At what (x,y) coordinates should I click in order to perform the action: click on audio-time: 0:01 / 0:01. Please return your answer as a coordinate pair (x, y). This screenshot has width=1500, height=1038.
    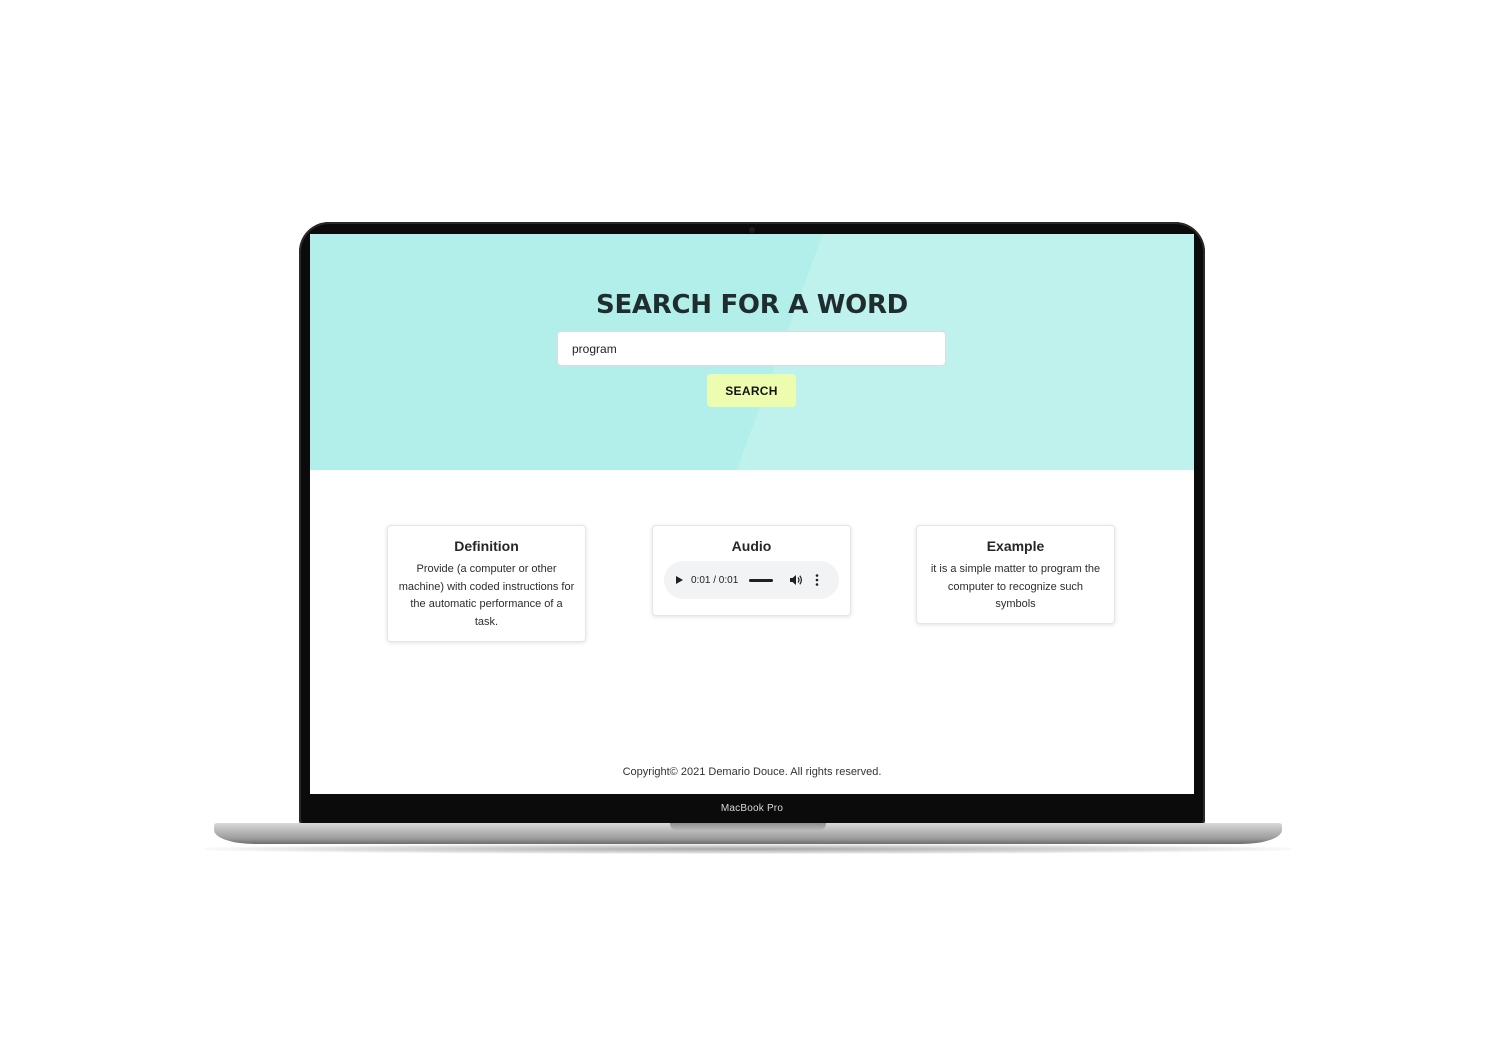
    Looking at the image, I should click on (715, 580).